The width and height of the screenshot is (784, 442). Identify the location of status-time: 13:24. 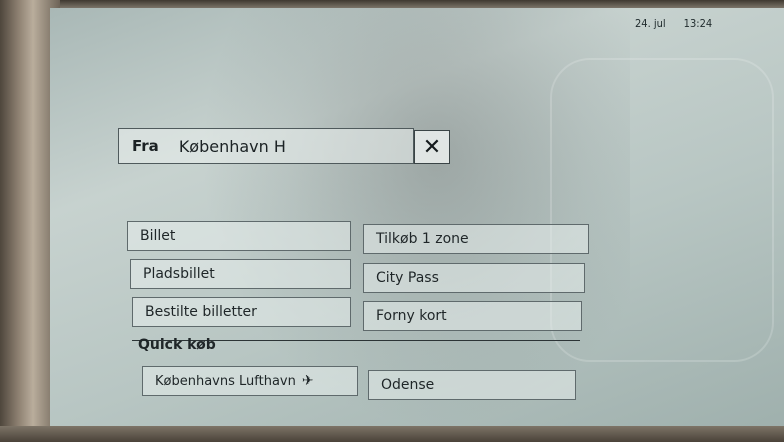
(698, 23).